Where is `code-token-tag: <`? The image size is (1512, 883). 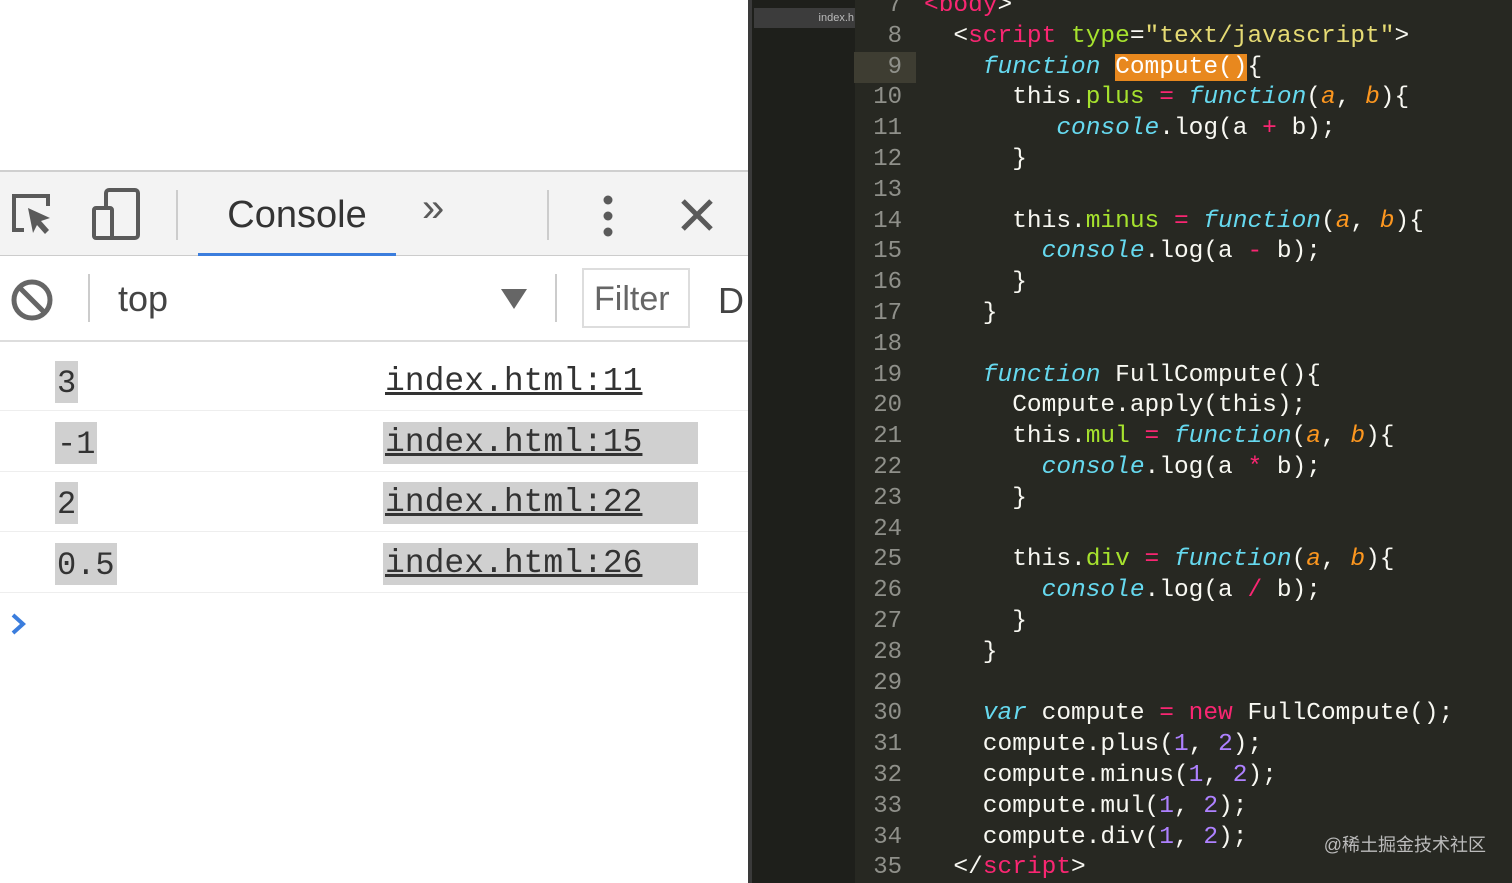 code-token-tag: < is located at coordinates (931, 9).